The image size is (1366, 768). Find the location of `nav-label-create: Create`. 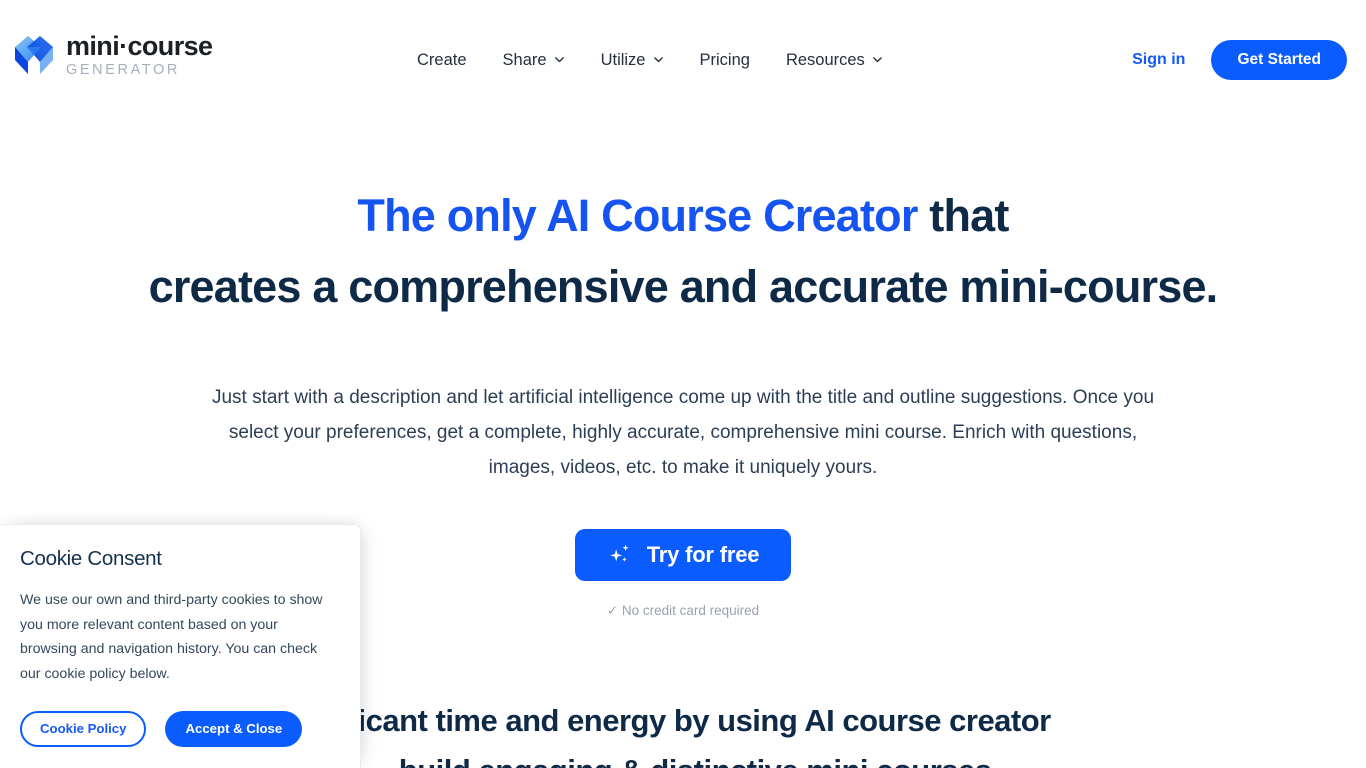

nav-label-create: Create is located at coordinates (442, 60).